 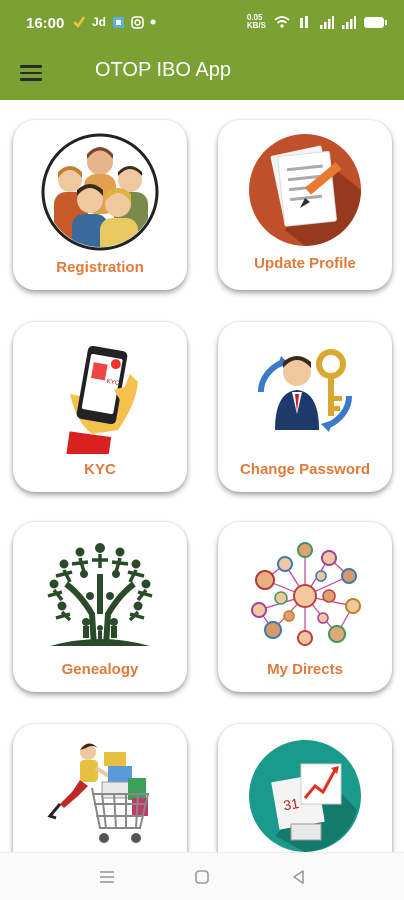 What do you see at coordinates (299, 877) in the screenshot?
I see `back-icon` at bounding box center [299, 877].